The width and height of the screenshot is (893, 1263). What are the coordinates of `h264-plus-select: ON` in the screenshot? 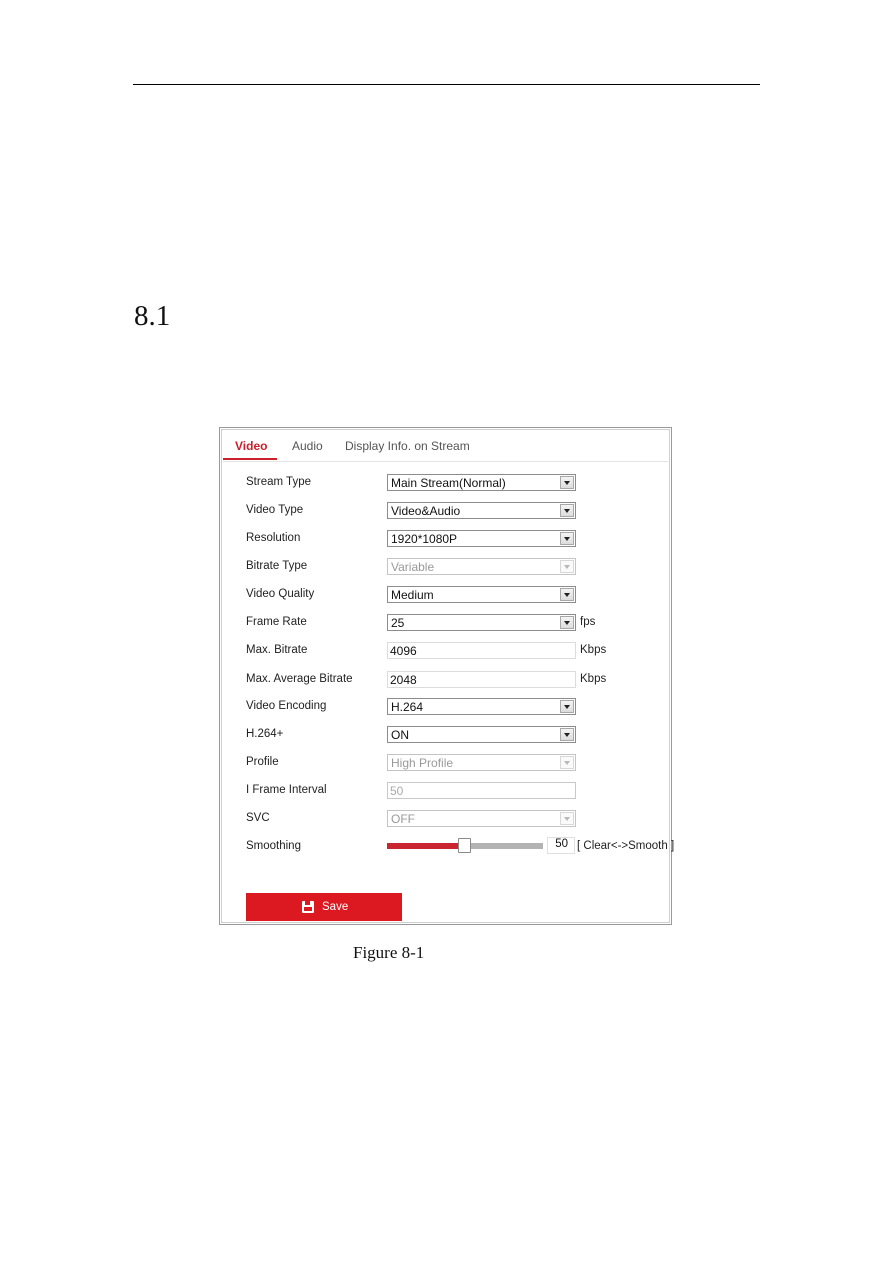 It's located at (481, 734).